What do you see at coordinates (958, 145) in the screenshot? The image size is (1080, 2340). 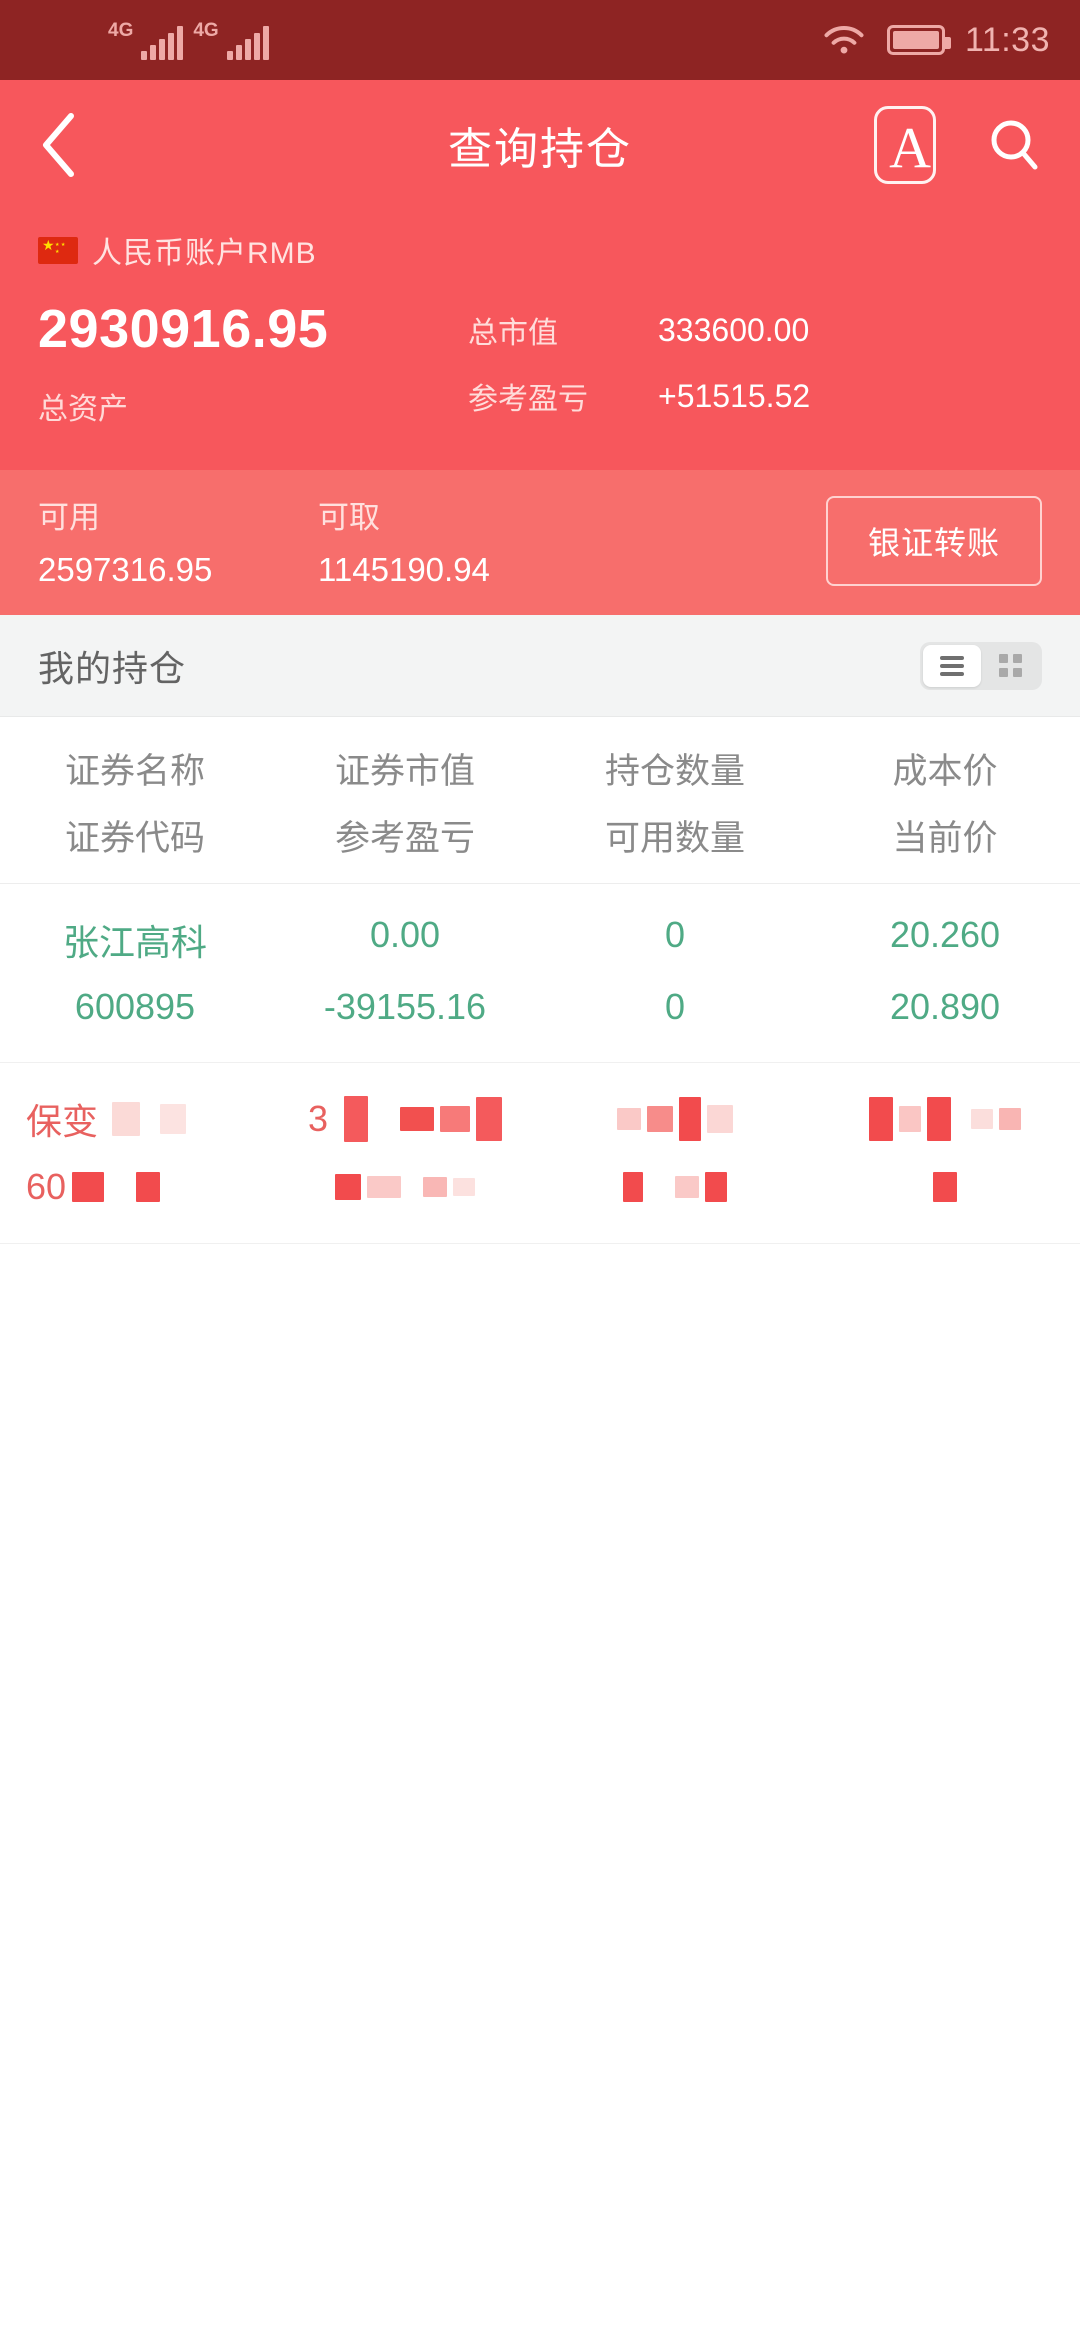 I see `app-bar-actions: A` at bounding box center [958, 145].